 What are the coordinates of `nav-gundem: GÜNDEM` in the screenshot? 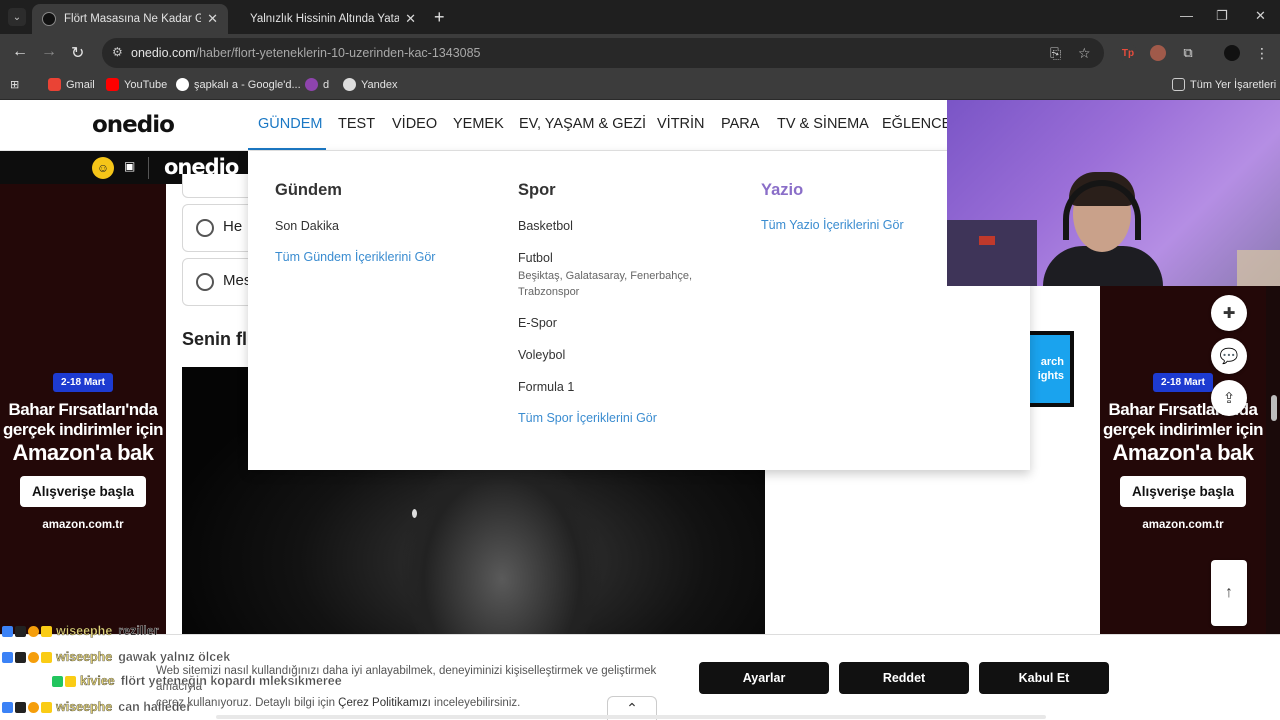 It's located at (290, 124).